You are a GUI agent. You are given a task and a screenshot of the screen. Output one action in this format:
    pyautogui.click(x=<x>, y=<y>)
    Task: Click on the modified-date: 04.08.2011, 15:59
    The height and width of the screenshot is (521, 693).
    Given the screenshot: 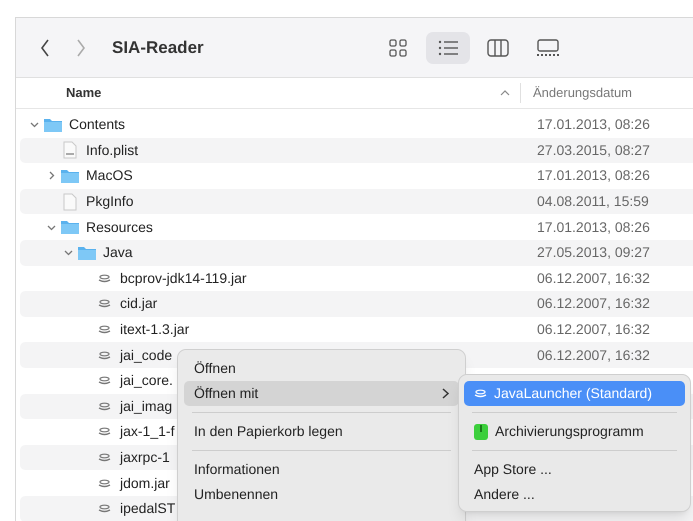 What is the action you would take?
    pyautogui.click(x=593, y=202)
    